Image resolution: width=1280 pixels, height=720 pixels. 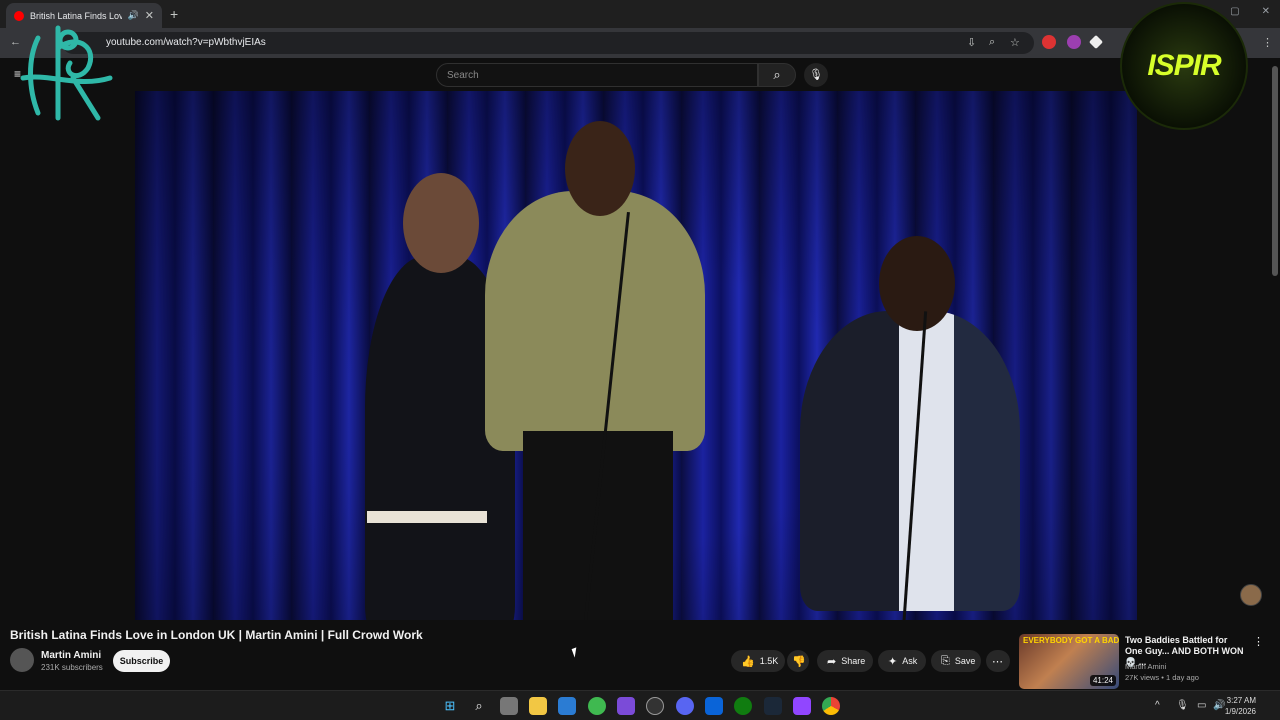 What do you see at coordinates (1240, 711) in the screenshot?
I see `clock-date: 1/9/2026` at bounding box center [1240, 711].